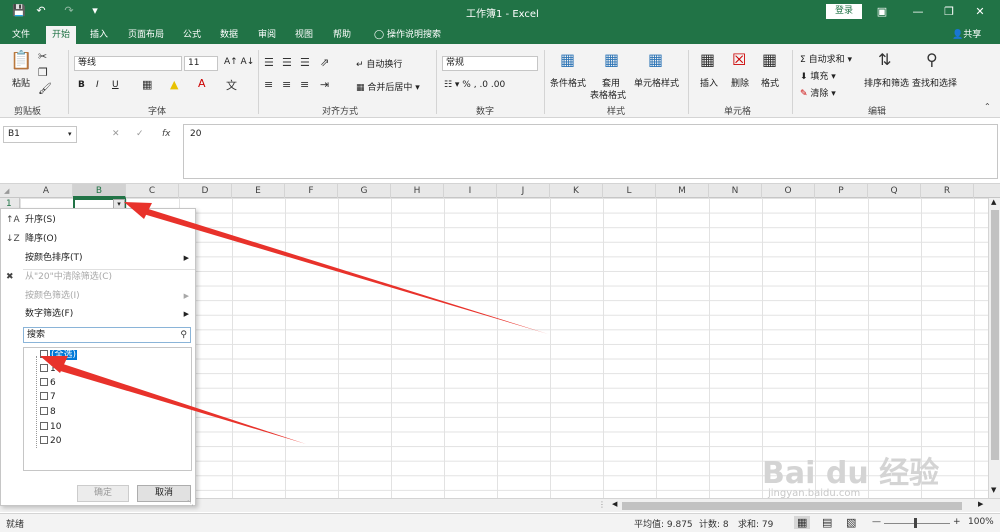  I want to click on column-header-a: A, so click(46, 191).